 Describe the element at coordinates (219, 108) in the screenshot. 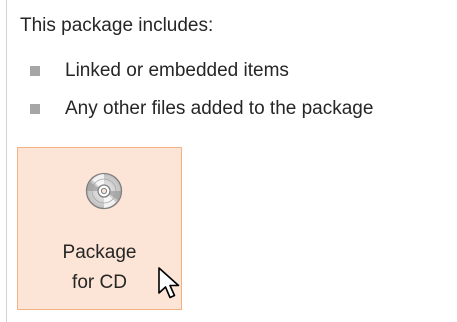

I see `list-item-label: Any other files added to the package` at that location.